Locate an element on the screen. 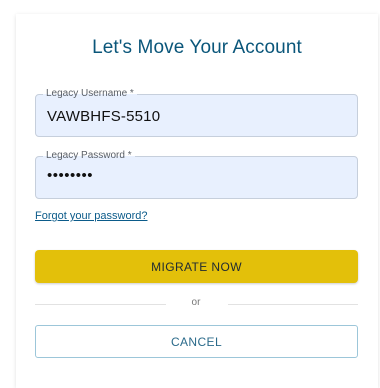 The width and height of the screenshot is (380, 388). password-field: Legacy Password * •••••••• is located at coordinates (196, 174).